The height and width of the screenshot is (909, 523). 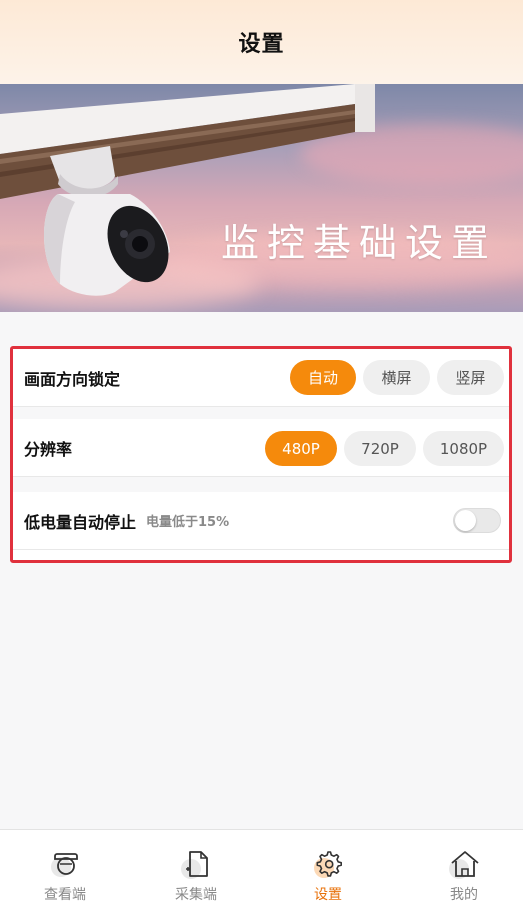 What do you see at coordinates (301, 448) in the screenshot?
I see `resolution-480p-option: 480P` at bounding box center [301, 448].